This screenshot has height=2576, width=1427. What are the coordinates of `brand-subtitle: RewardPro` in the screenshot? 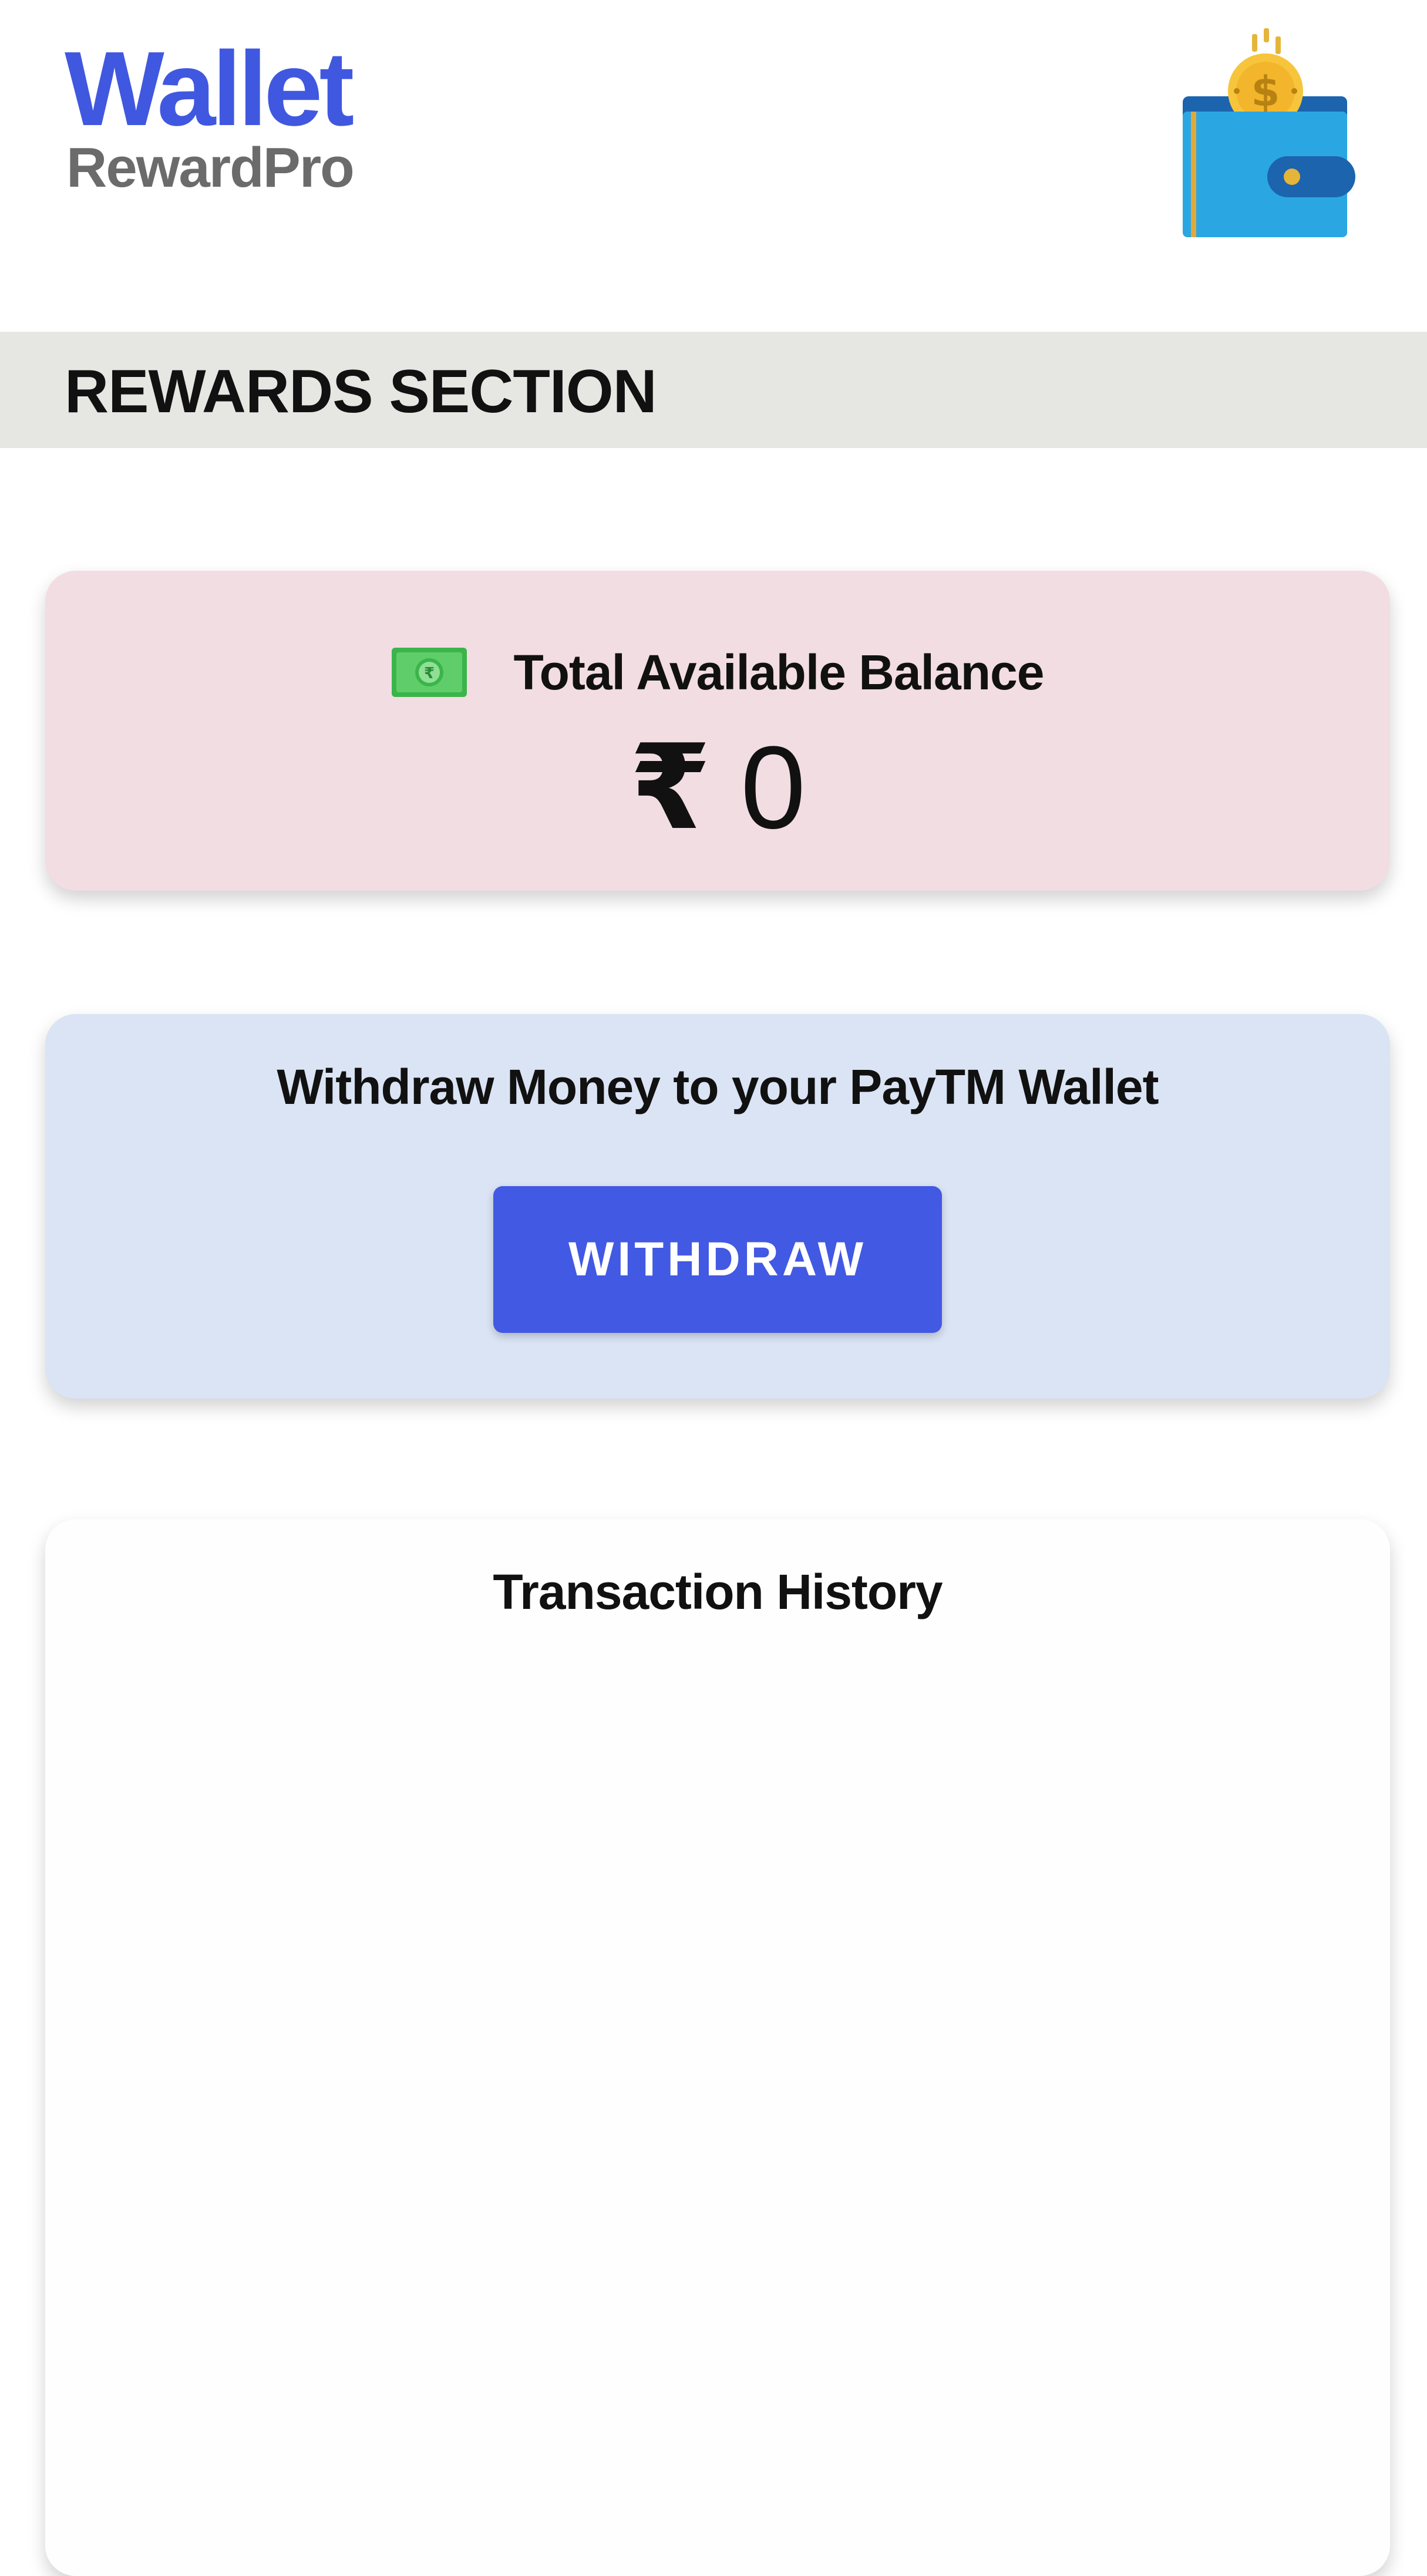 It's located at (210, 167).